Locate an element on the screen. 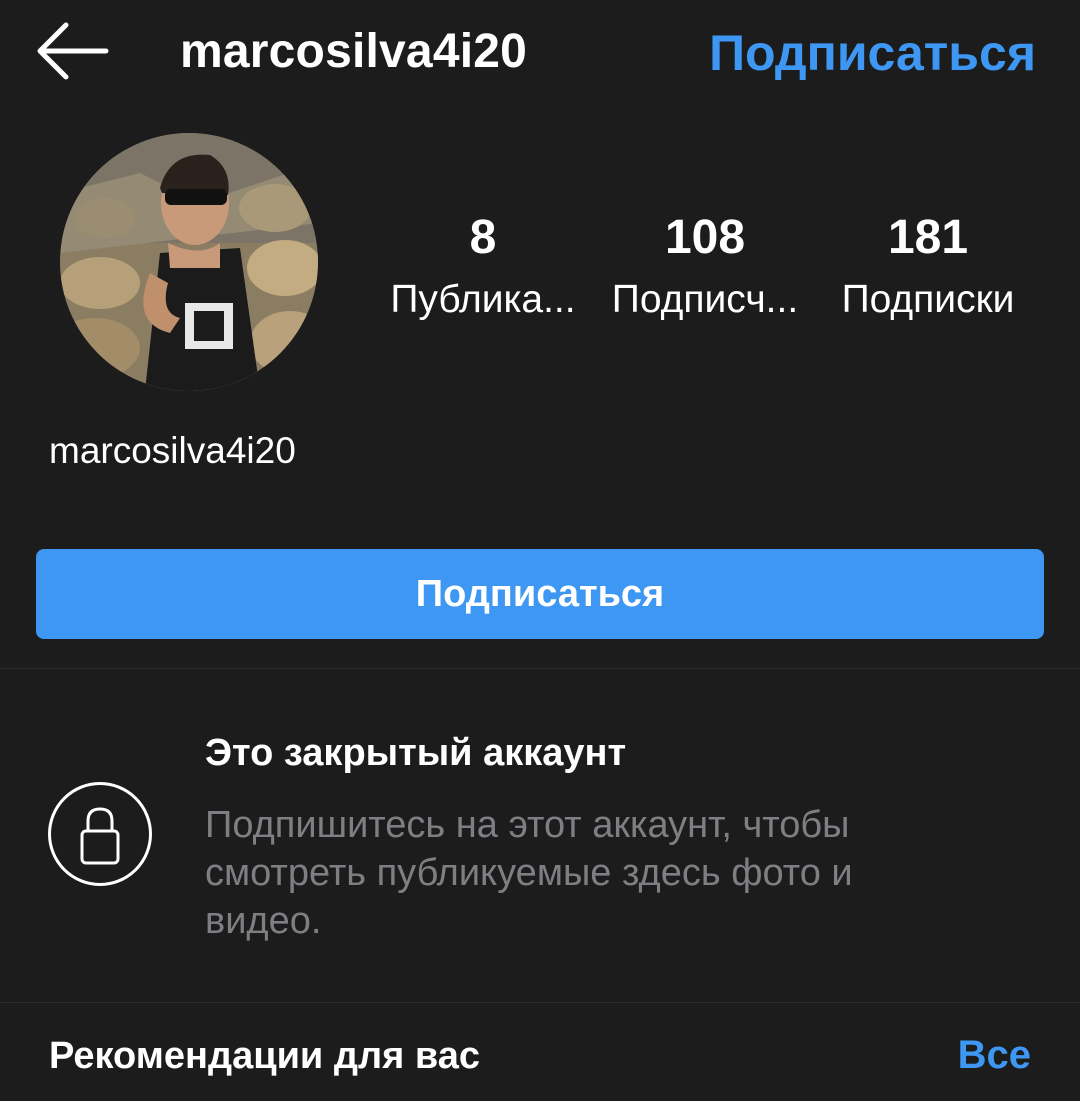 The height and width of the screenshot is (1101, 1080). header-username: marcosilva4i20 is located at coordinates (354, 51).